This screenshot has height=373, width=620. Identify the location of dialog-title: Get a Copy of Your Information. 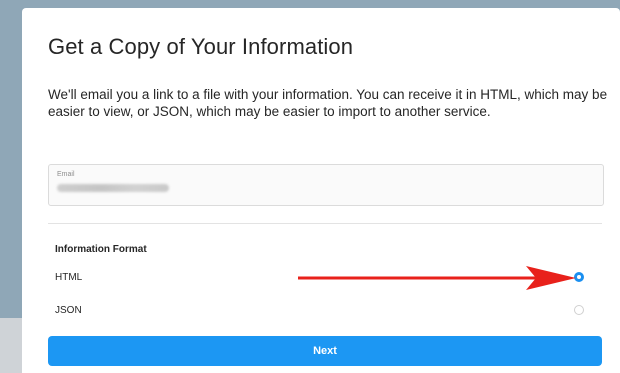
(201, 46).